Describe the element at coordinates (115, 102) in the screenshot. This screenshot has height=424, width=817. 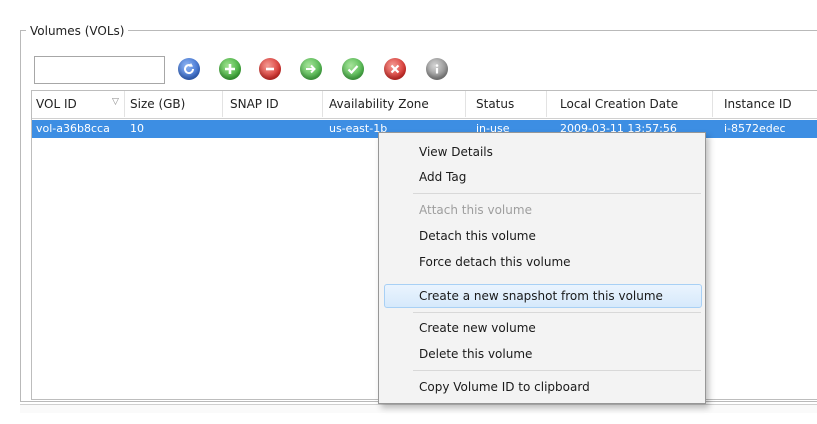
I see `sort-icon: ▽` at that location.